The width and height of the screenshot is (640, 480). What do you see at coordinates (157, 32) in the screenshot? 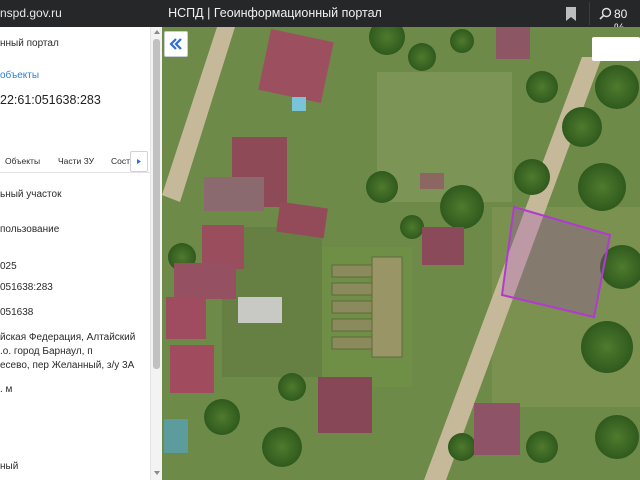
I see `scroll-up-arrow-icon` at bounding box center [157, 32].